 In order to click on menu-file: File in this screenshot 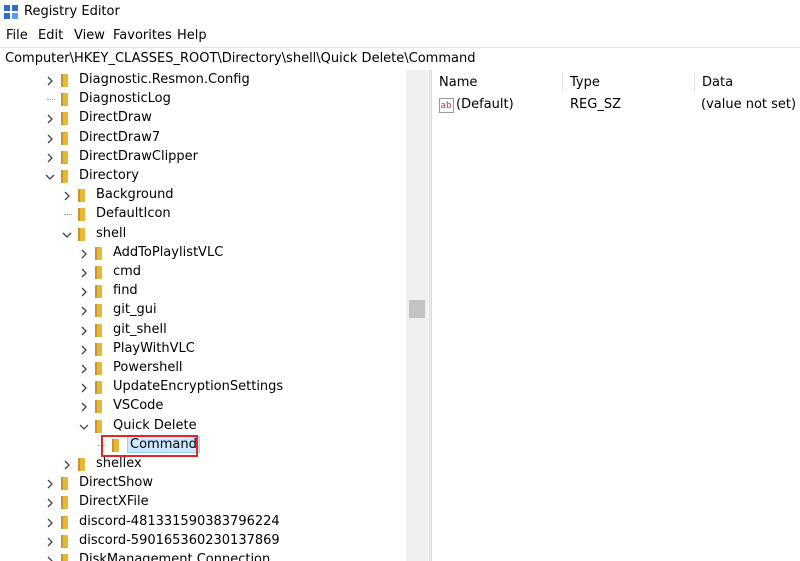, I will do `click(17, 35)`.